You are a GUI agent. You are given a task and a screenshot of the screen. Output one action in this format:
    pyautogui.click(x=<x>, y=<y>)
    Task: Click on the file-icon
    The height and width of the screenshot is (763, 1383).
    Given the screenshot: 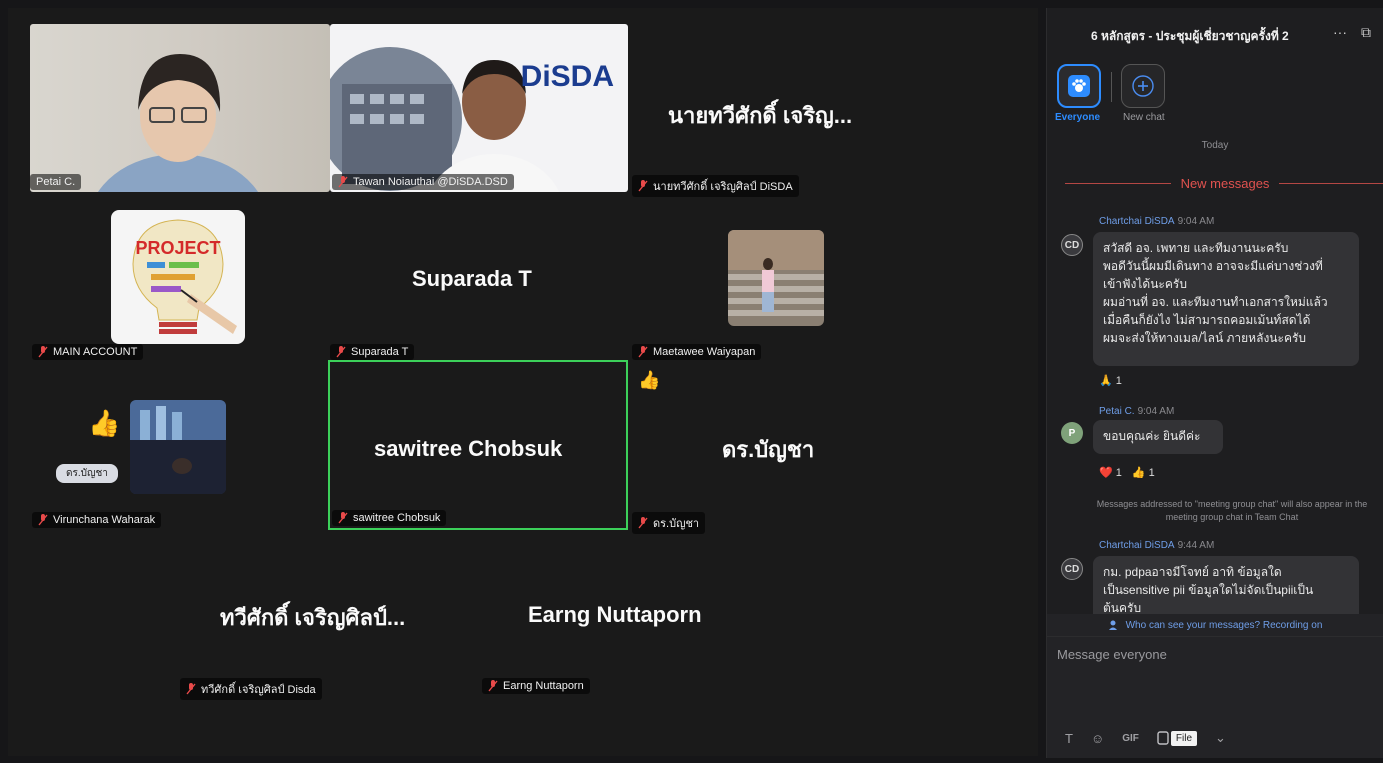 What is the action you would take?
    pyautogui.click(x=1163, y=738)
    